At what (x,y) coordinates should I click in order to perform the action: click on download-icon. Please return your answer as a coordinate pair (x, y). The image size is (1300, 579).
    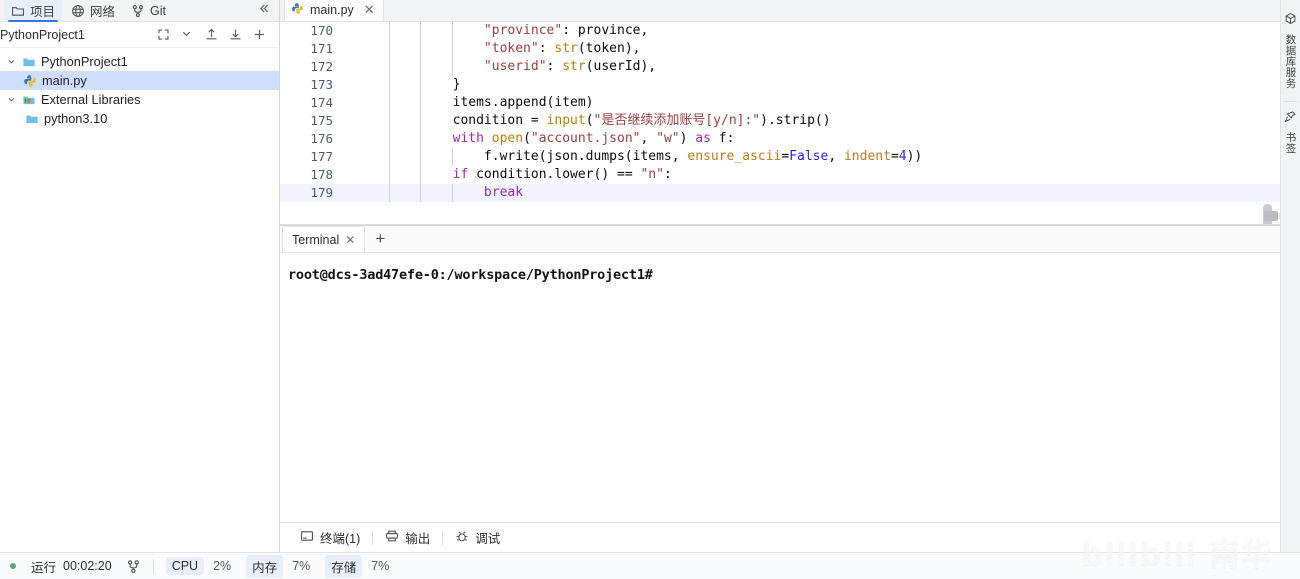
    Looking at the image, I should click on (235, 34).